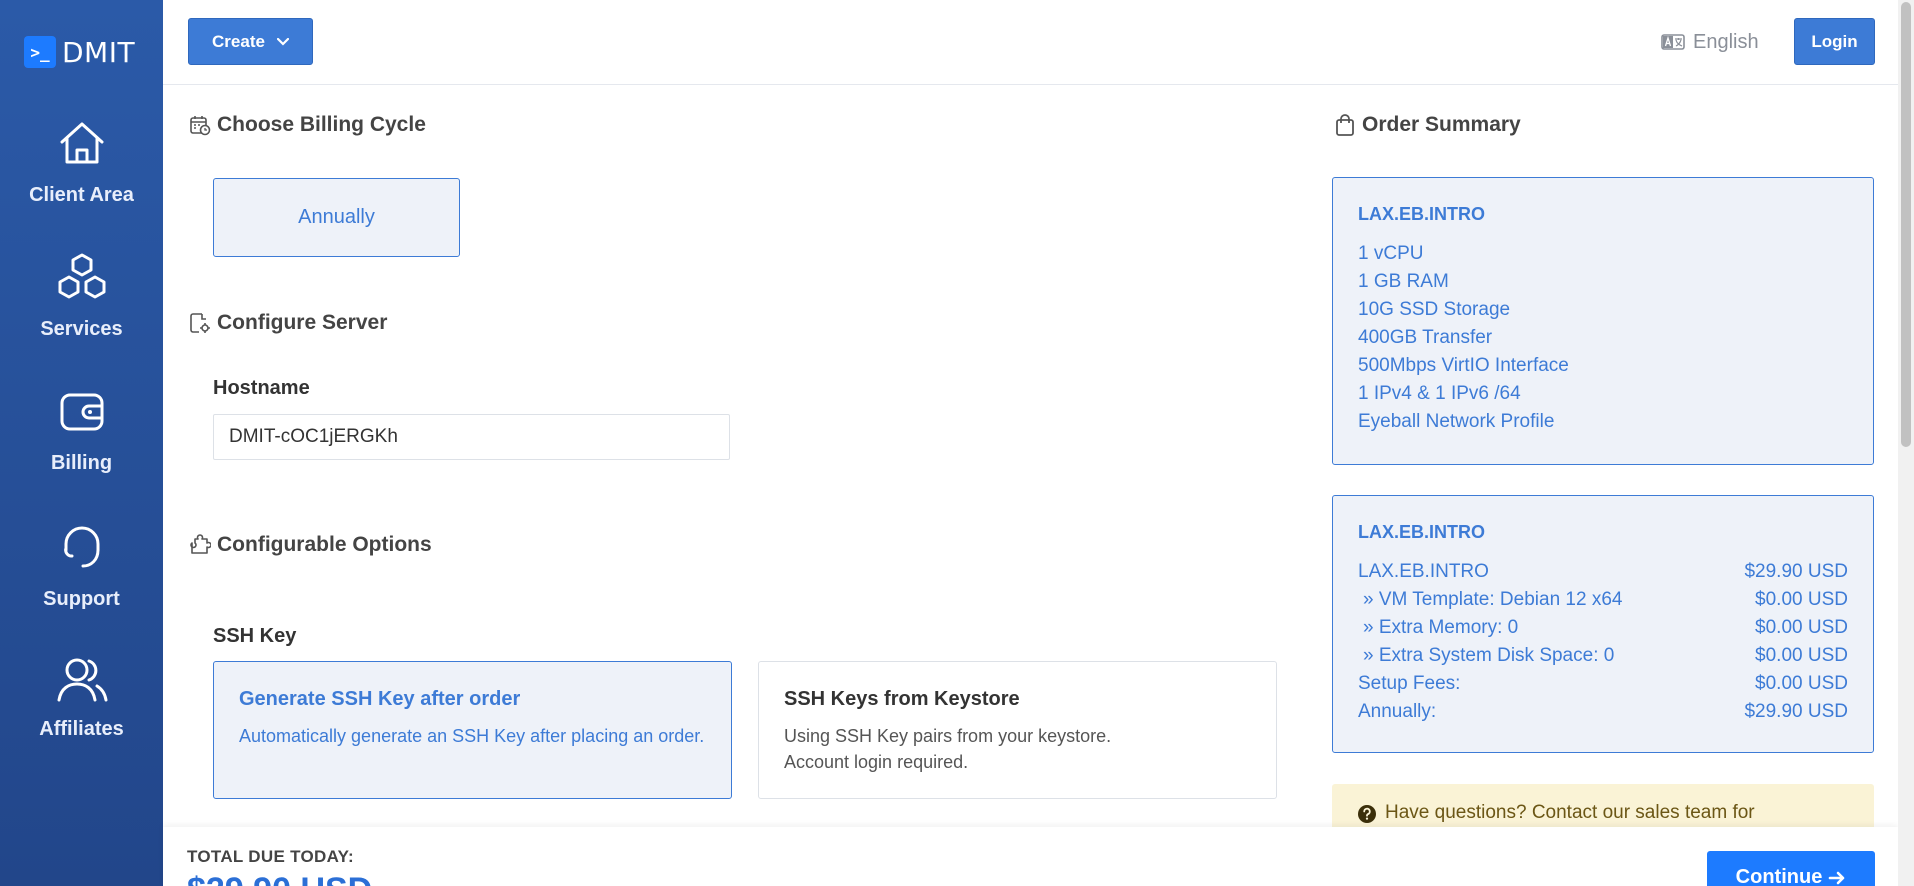 The width and height of the screenshot is (1914, 886). Describe the element at coordinates (81, 195) in the screenshot. I see `sidebar-item-label: Client Area` at that location.